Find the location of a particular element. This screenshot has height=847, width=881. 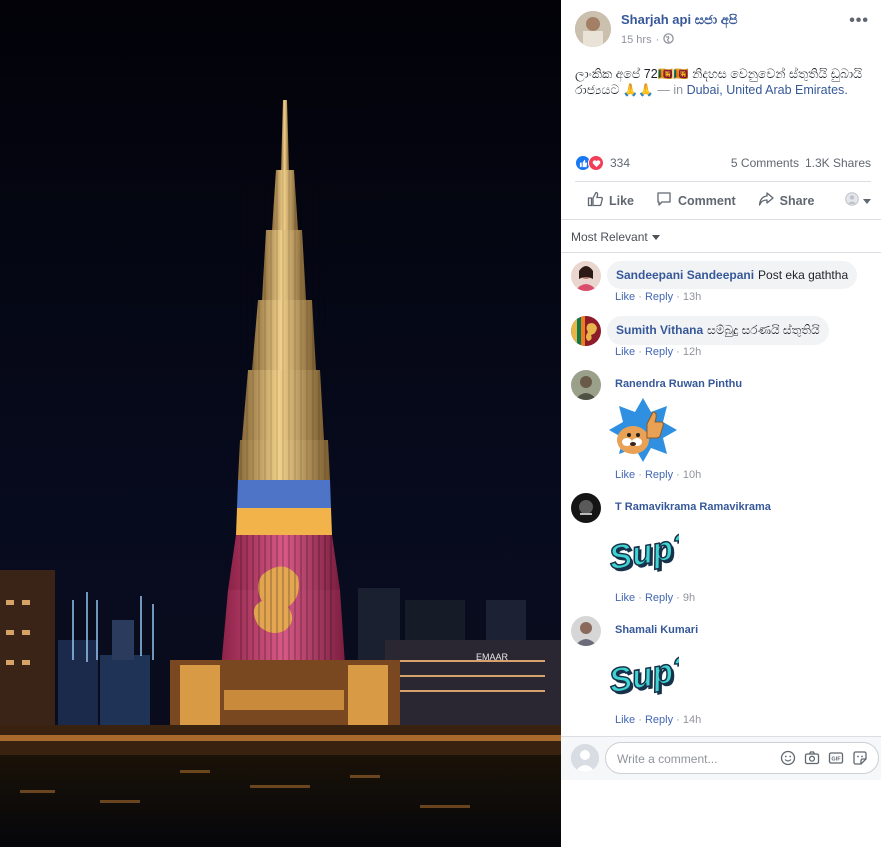

page-avatar is located at coordinates (593, 29).